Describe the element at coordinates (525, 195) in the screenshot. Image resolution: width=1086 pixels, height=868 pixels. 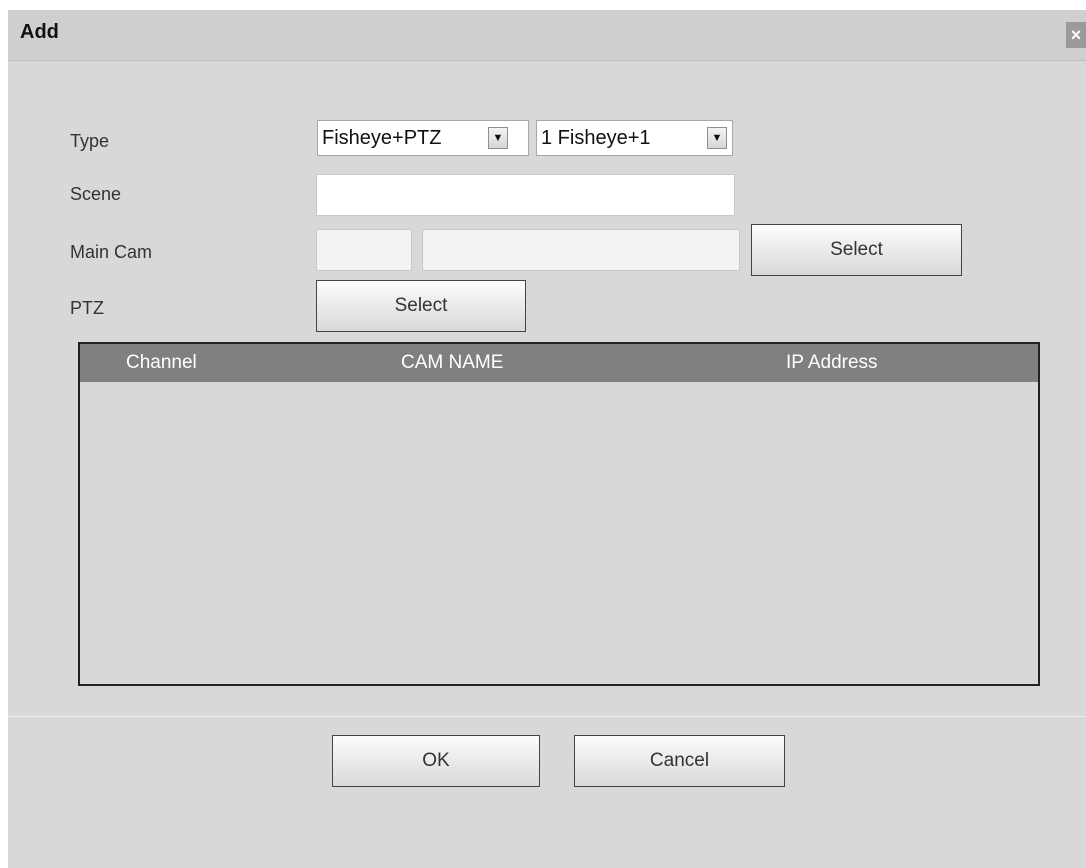
I see `scene-input` at that location.